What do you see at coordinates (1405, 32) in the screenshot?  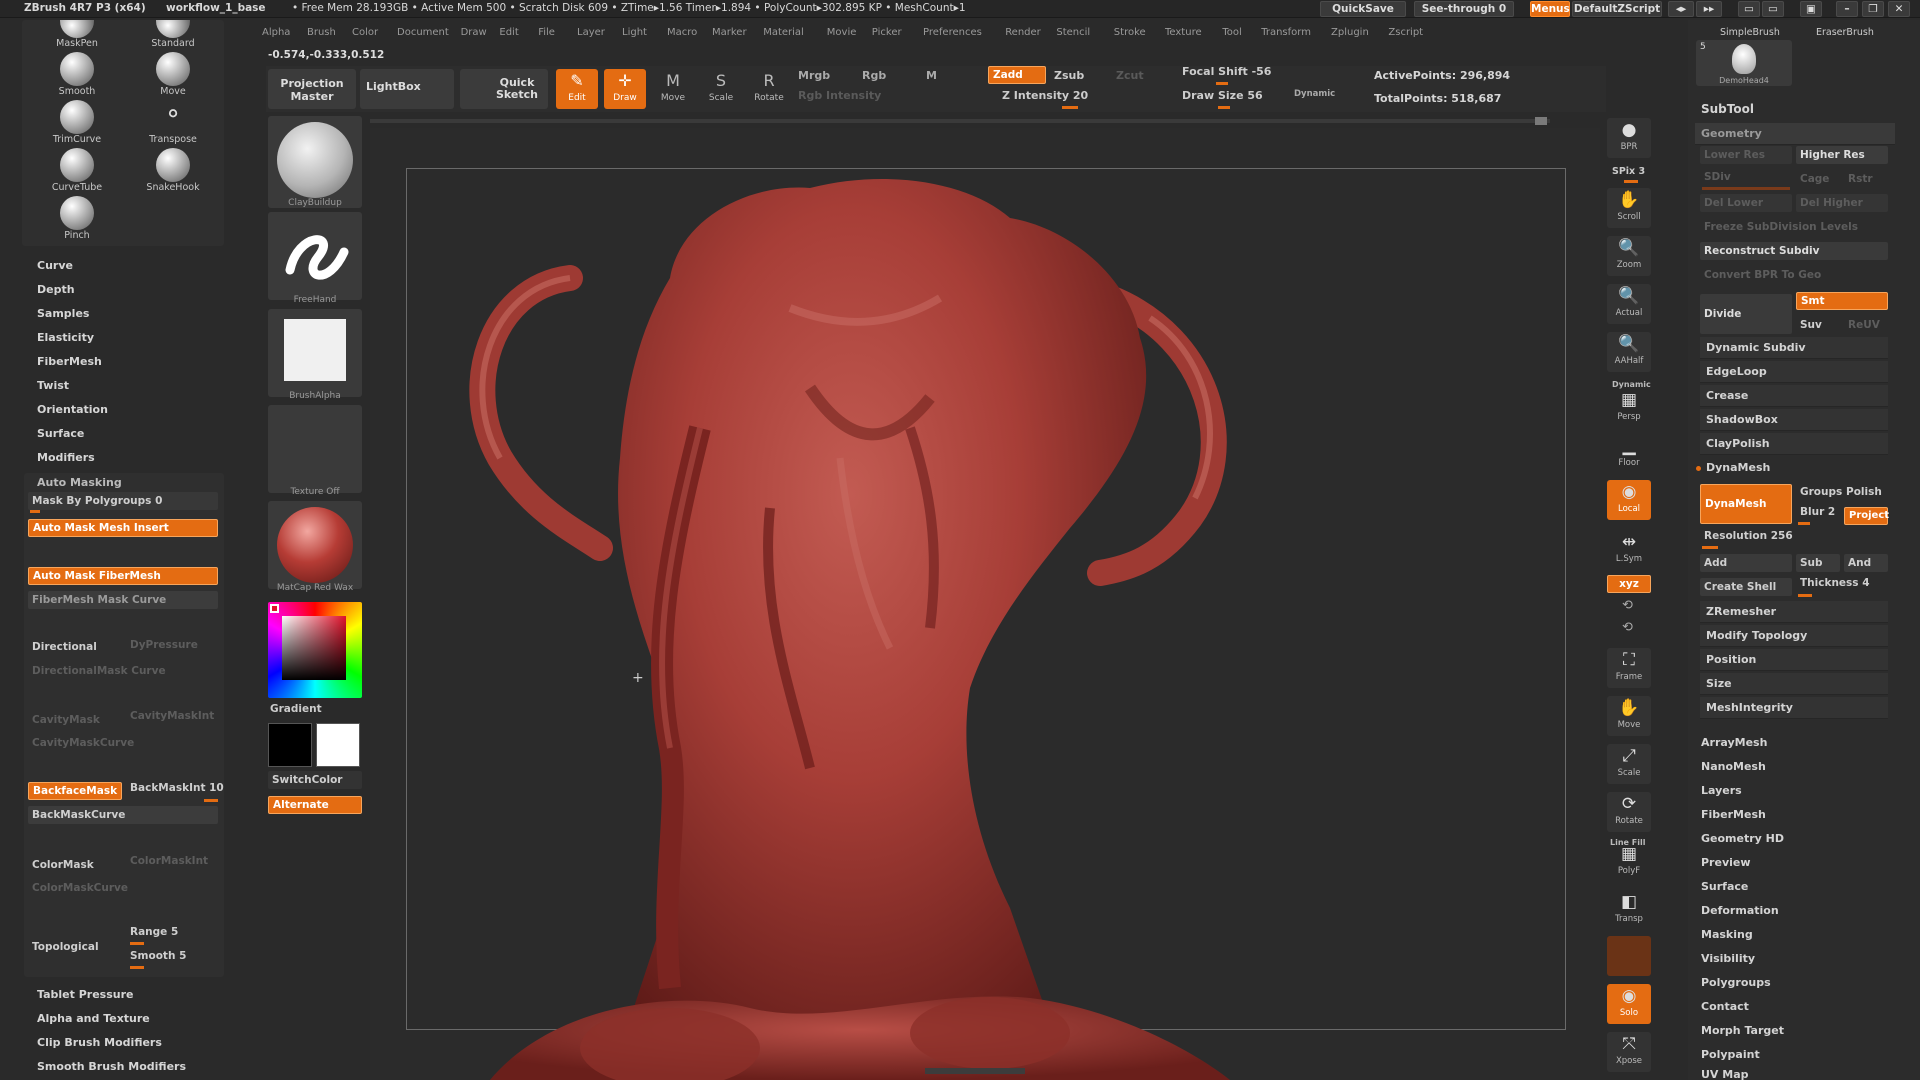 I see `menu-zscript: Zscript` at bounding box center [1405, 32].